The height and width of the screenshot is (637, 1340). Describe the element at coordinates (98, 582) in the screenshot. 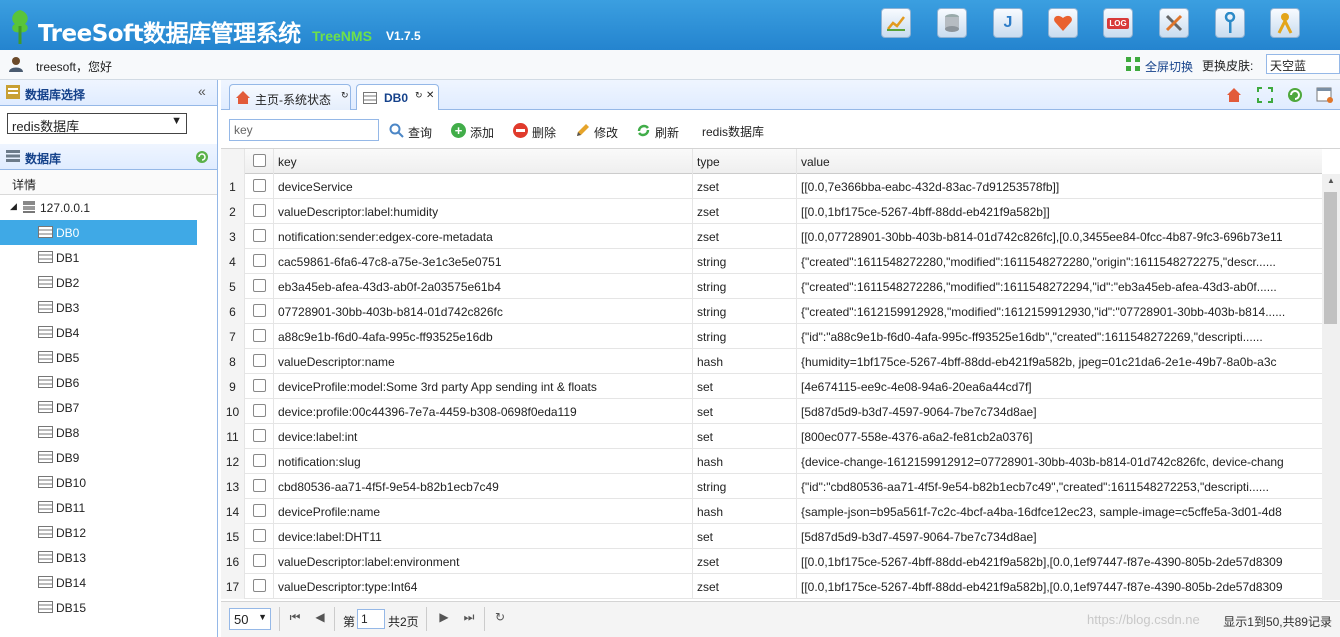

I see `tree-node-db: DB14` at that location.